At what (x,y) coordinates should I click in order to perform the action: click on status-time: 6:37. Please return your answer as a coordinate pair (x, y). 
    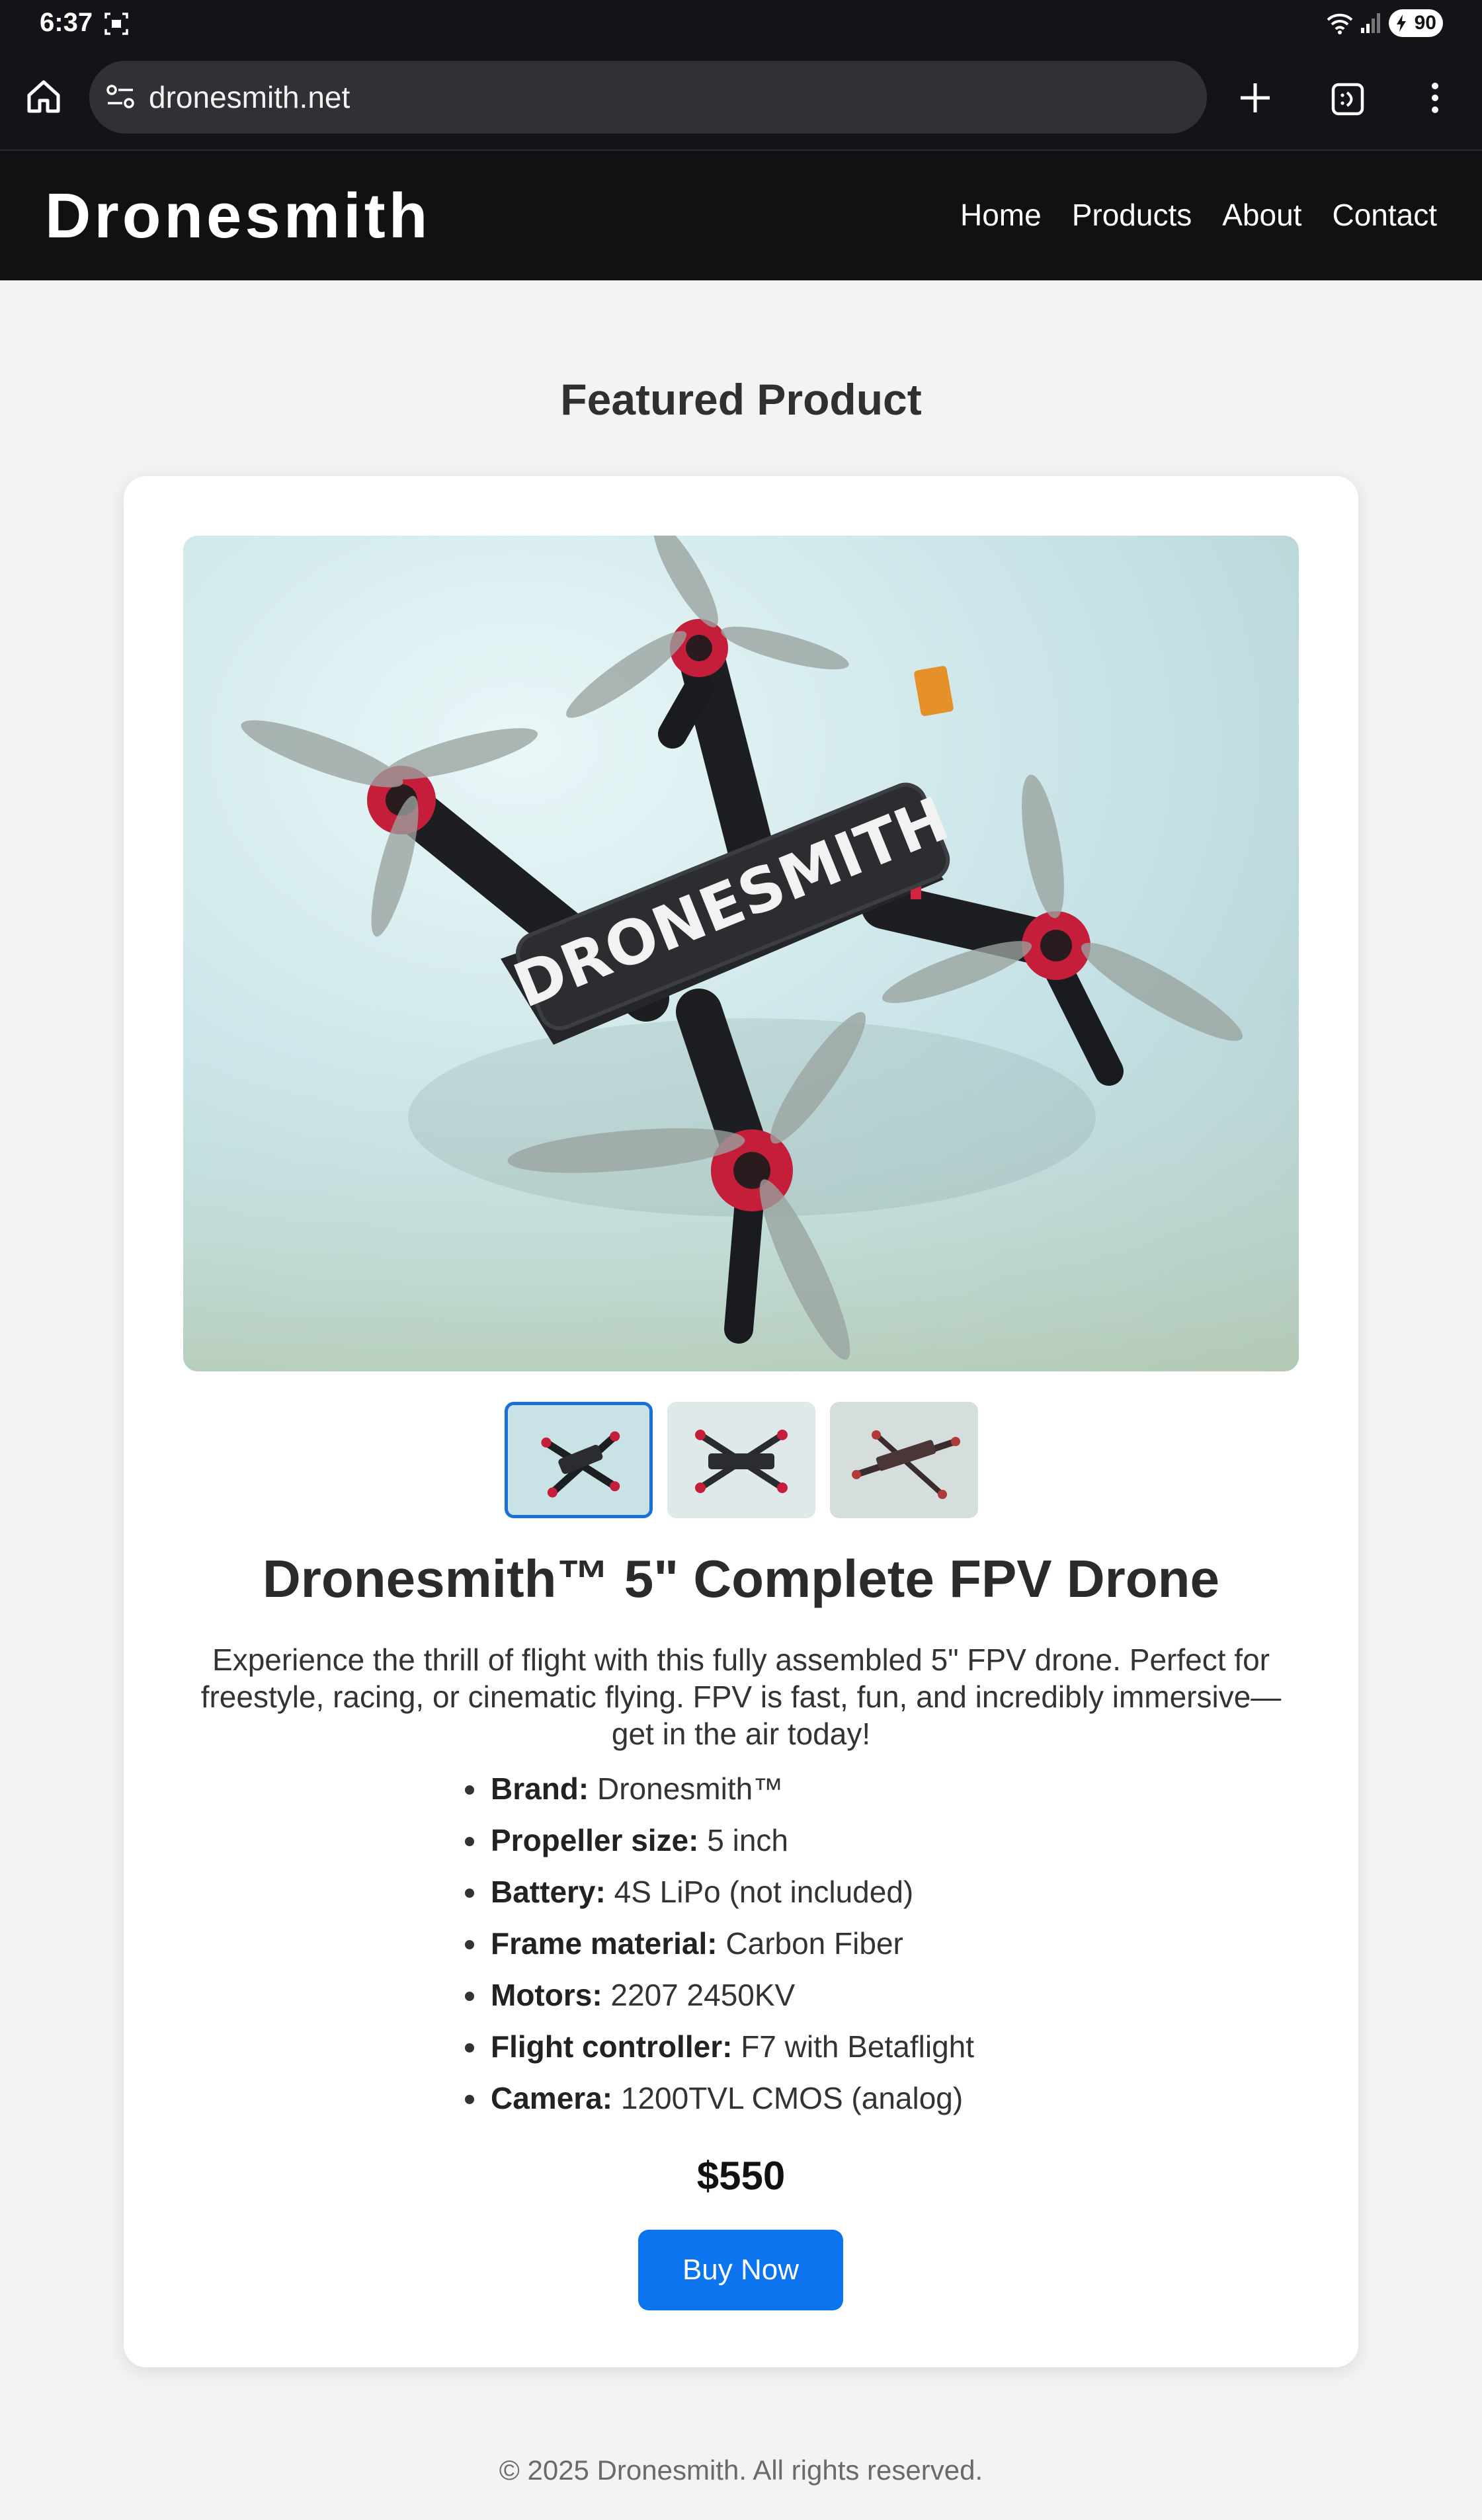
    Looking at the image, I should click on (66, 22).